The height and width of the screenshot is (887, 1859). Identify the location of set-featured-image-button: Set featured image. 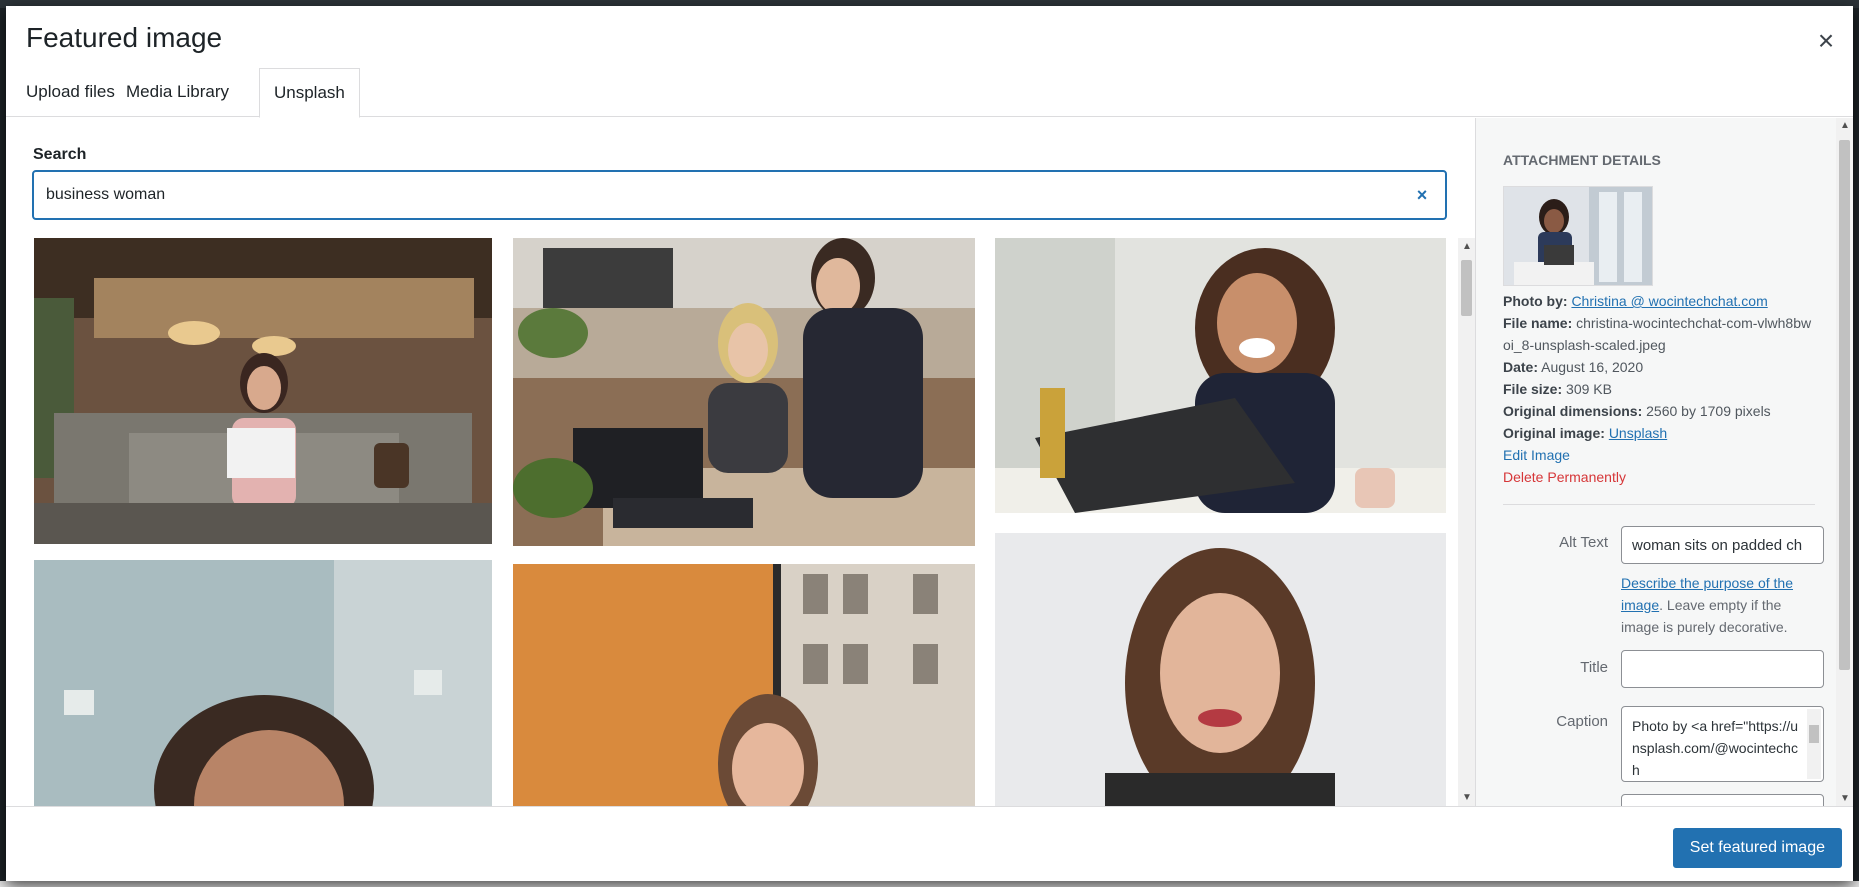
(1757, 848).